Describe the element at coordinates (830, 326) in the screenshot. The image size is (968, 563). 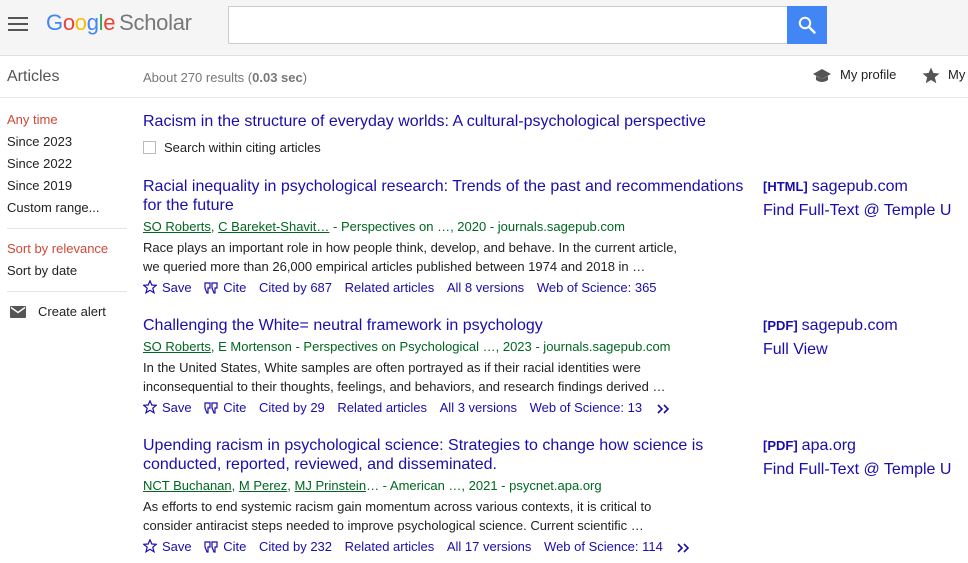
I see `fulltext-link: [PDF] sagepub.com` at that location.